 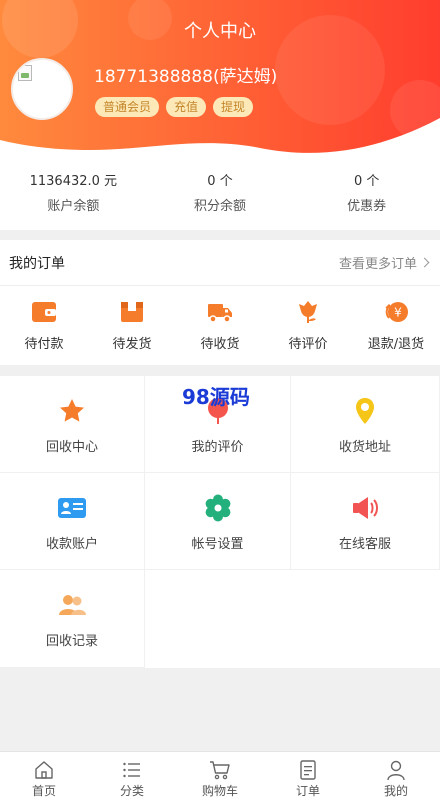 I want to click on service-label: 回收记录, so click(x=71, y=641).